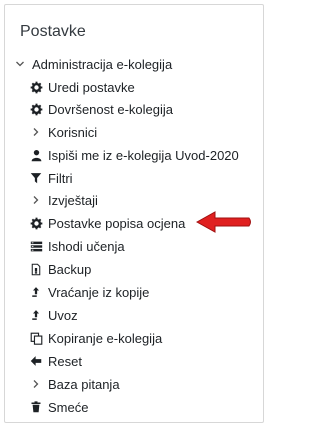  What do you see at coordinates (53, 31) in the screenshot?
I see `block-title: Postavke` at bounding box center [53, 31].